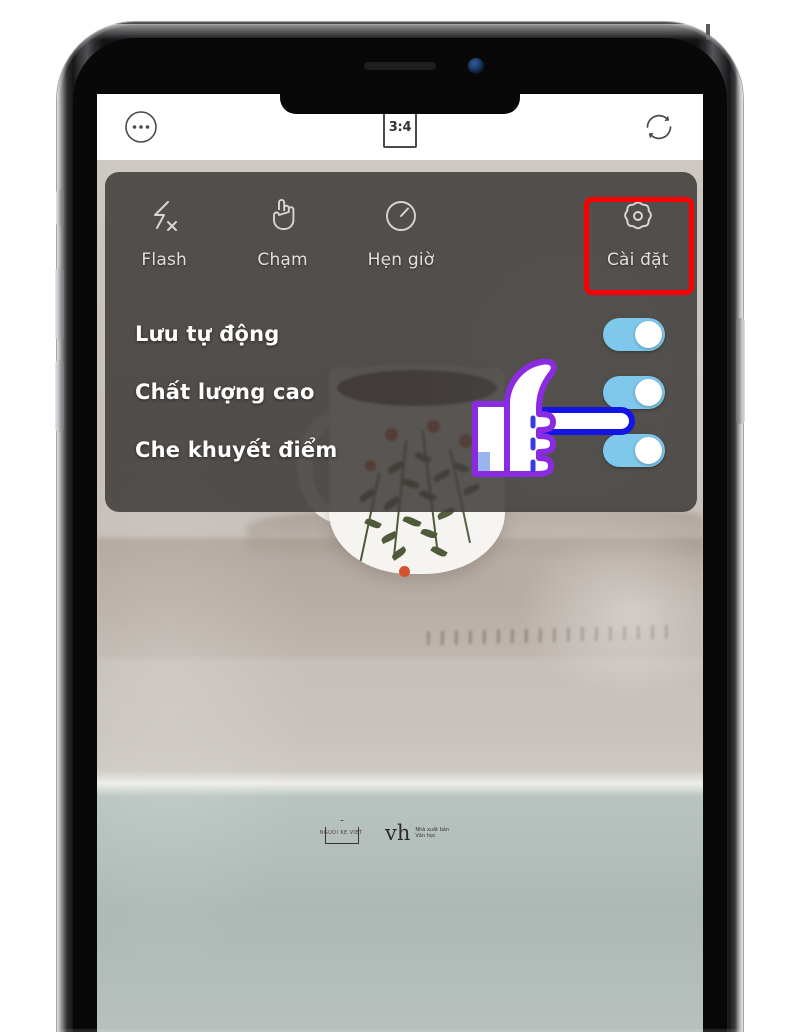 This screenshot has width=800, height=1032. I want to click on mode-button-flash: Flash, so click(164, 232).